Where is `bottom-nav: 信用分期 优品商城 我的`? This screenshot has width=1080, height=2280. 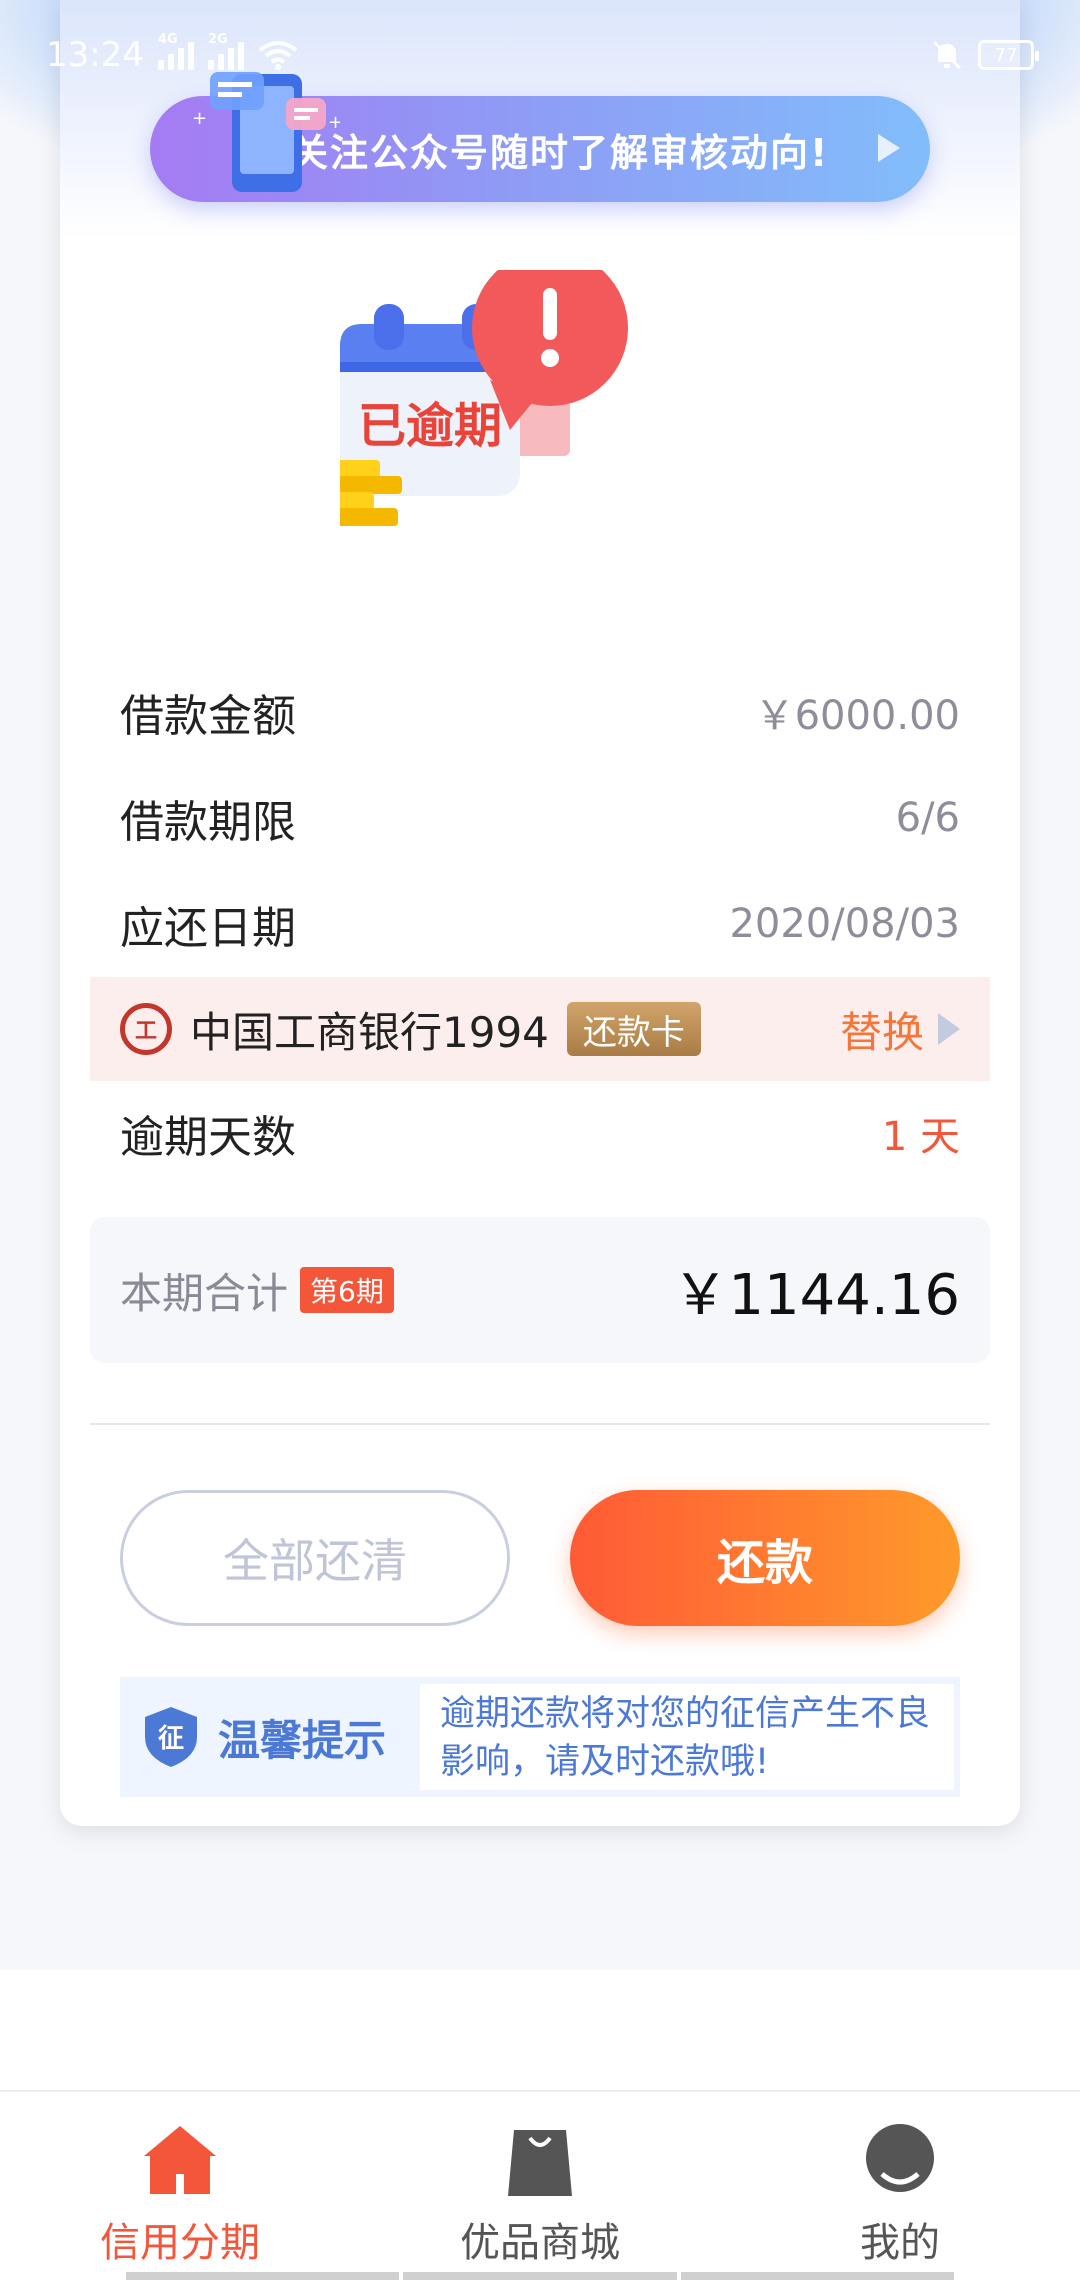
bottom-nav: 信用分期 优品商城 我的 is located at coordinates (540, 2185).